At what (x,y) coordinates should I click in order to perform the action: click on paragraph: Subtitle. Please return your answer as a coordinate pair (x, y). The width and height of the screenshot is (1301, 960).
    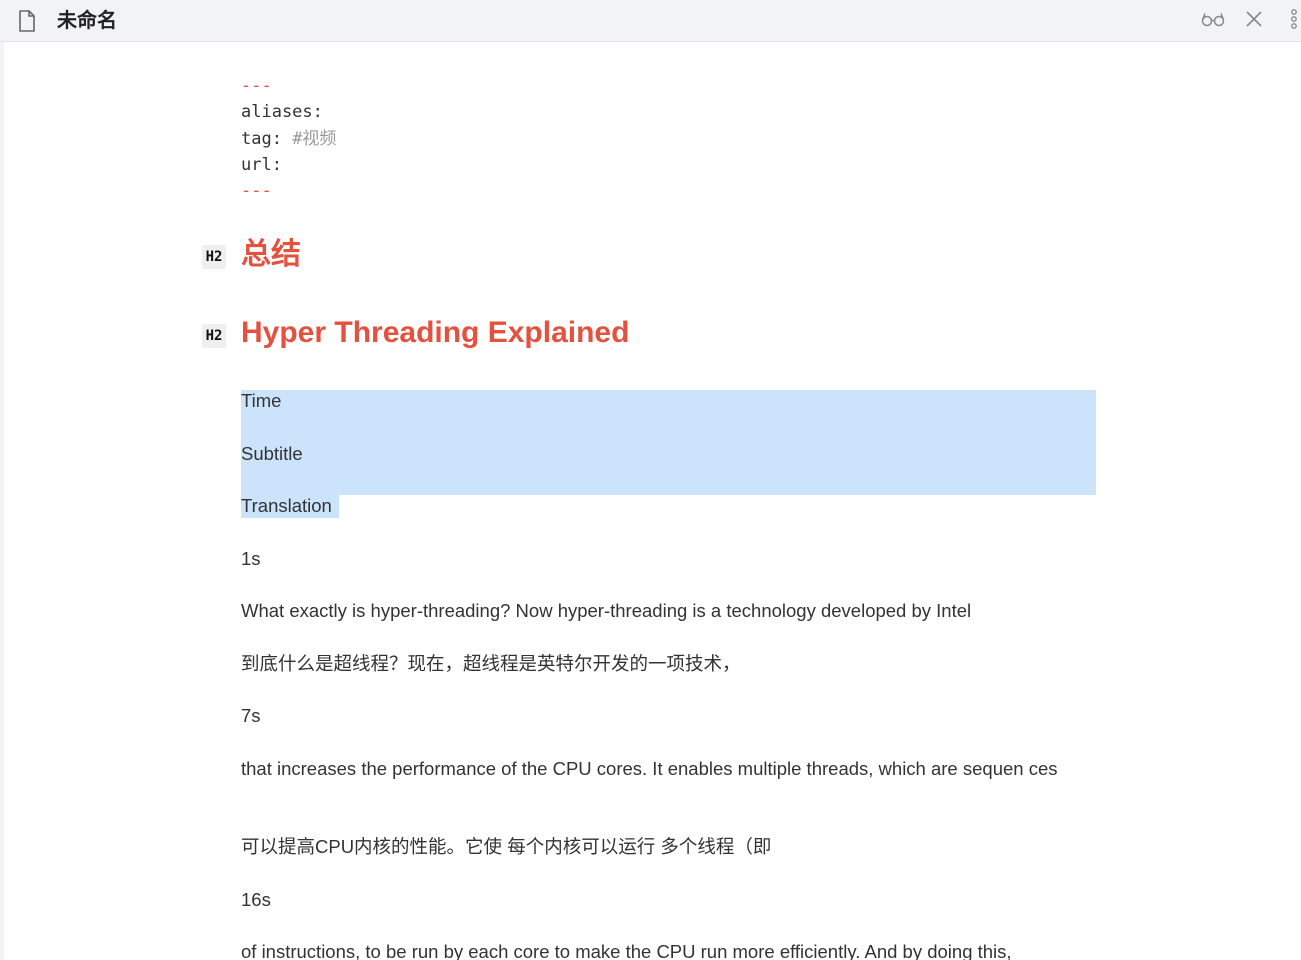
    Looking at the image, I should click on (671, 454).